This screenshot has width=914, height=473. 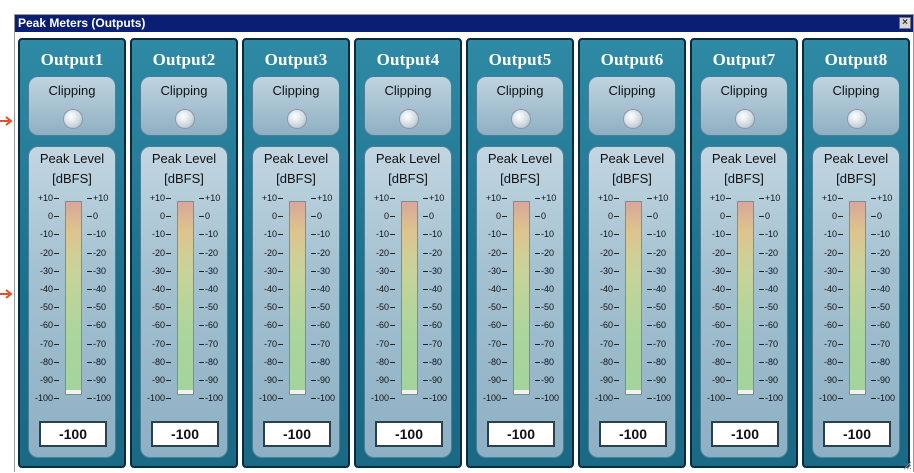 What do you see at coordinates (464, 23) in the screenshot?
I see `window-titlebar: Peak Meters (Outputs) ×` at bounding box center [464, 23].